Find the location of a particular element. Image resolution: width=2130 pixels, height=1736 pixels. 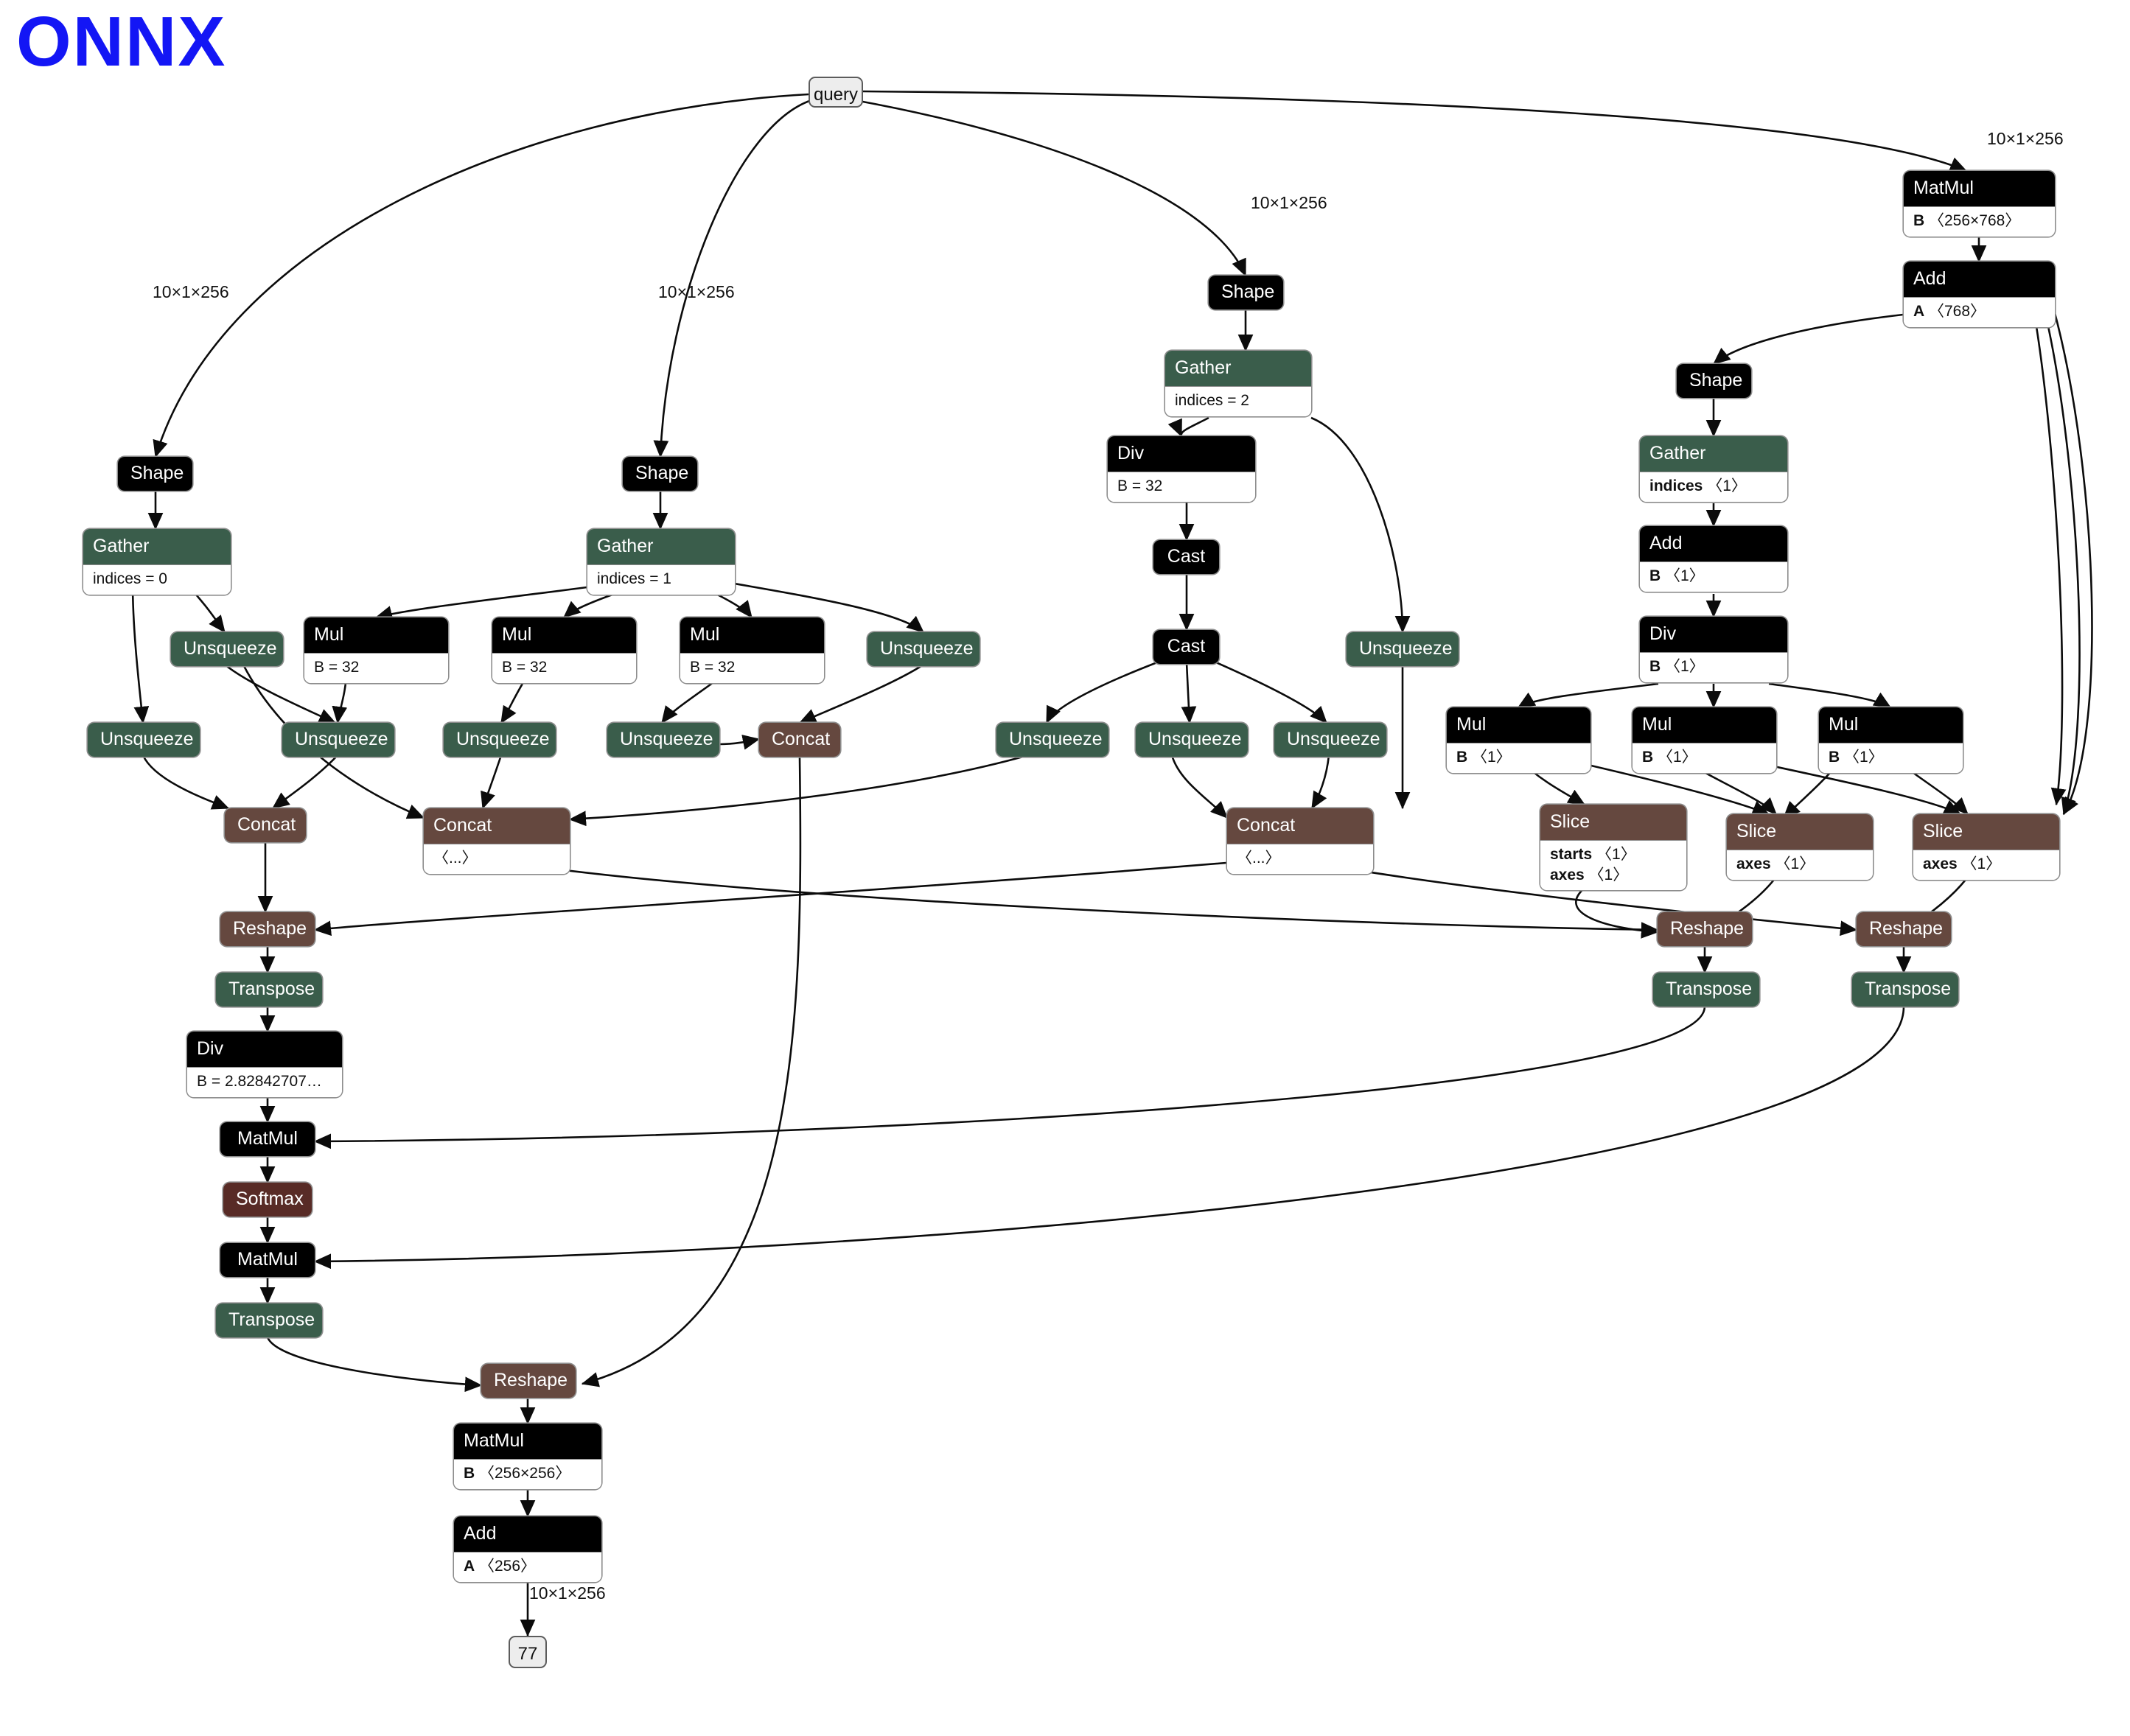

graph-node-add: Add A 〈256〉 is located at coordinates (527, 1549).